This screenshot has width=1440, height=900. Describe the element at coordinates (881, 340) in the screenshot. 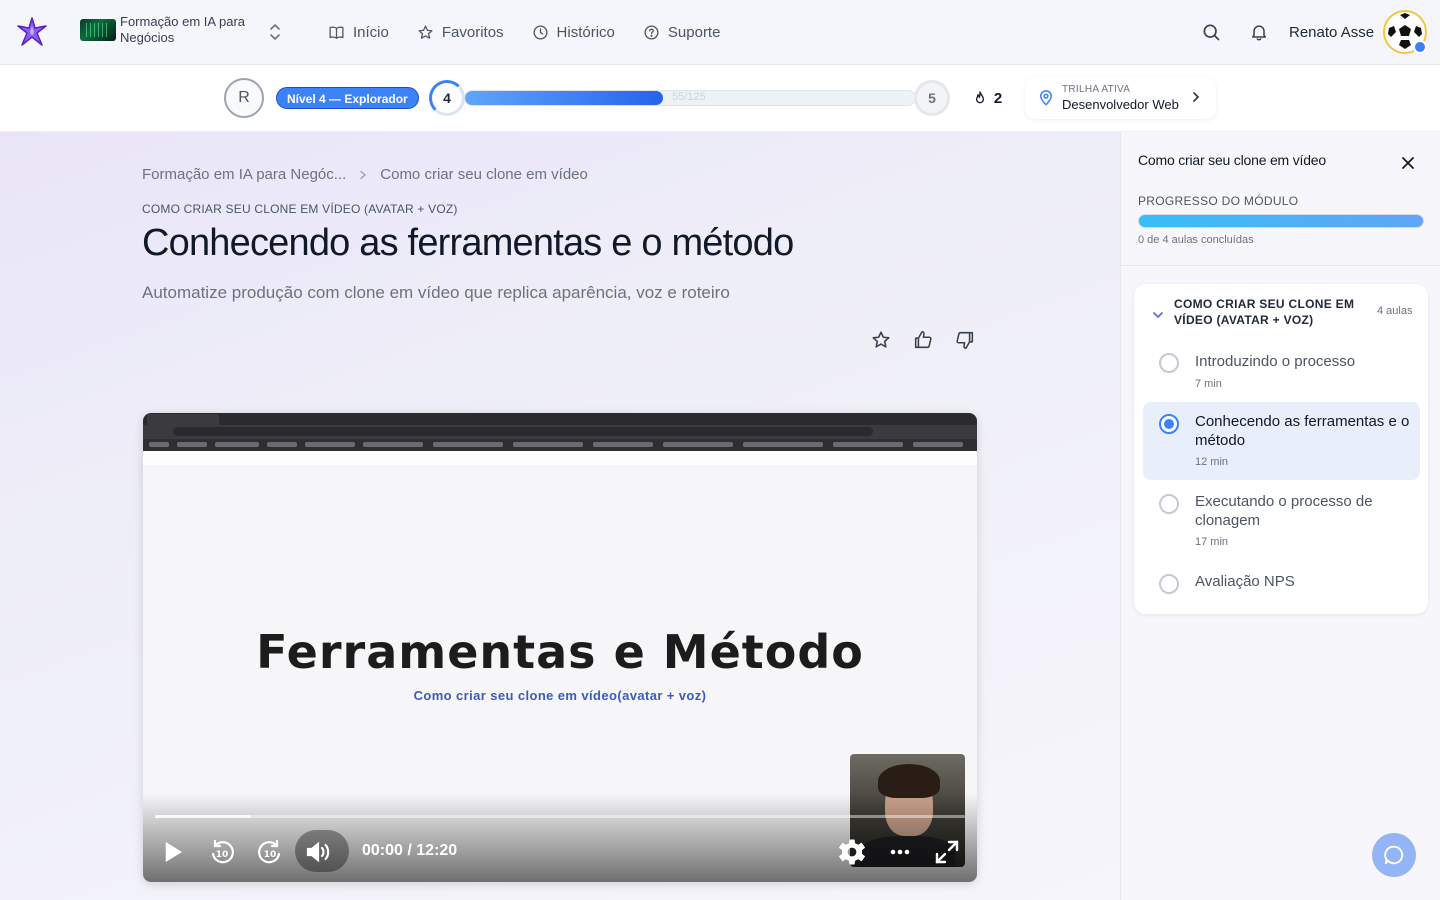

I see `favorite-star-icon` at that location.